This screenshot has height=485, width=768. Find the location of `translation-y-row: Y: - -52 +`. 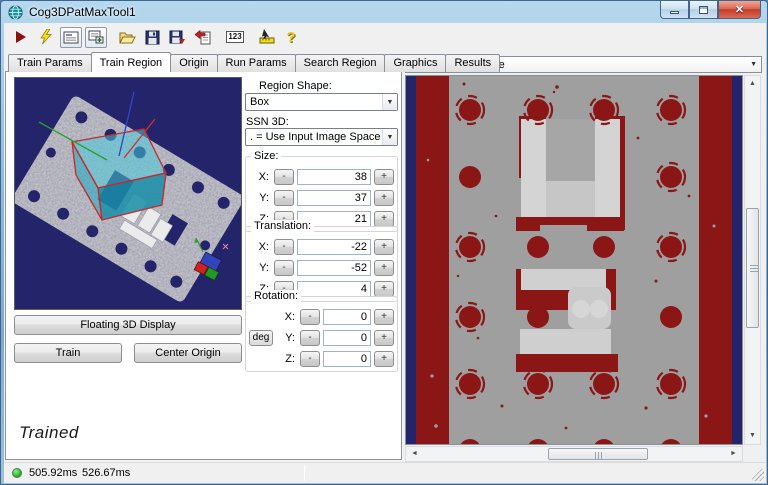

translation-y-row: Y: - -52 + is located at coordinates (321, 267).